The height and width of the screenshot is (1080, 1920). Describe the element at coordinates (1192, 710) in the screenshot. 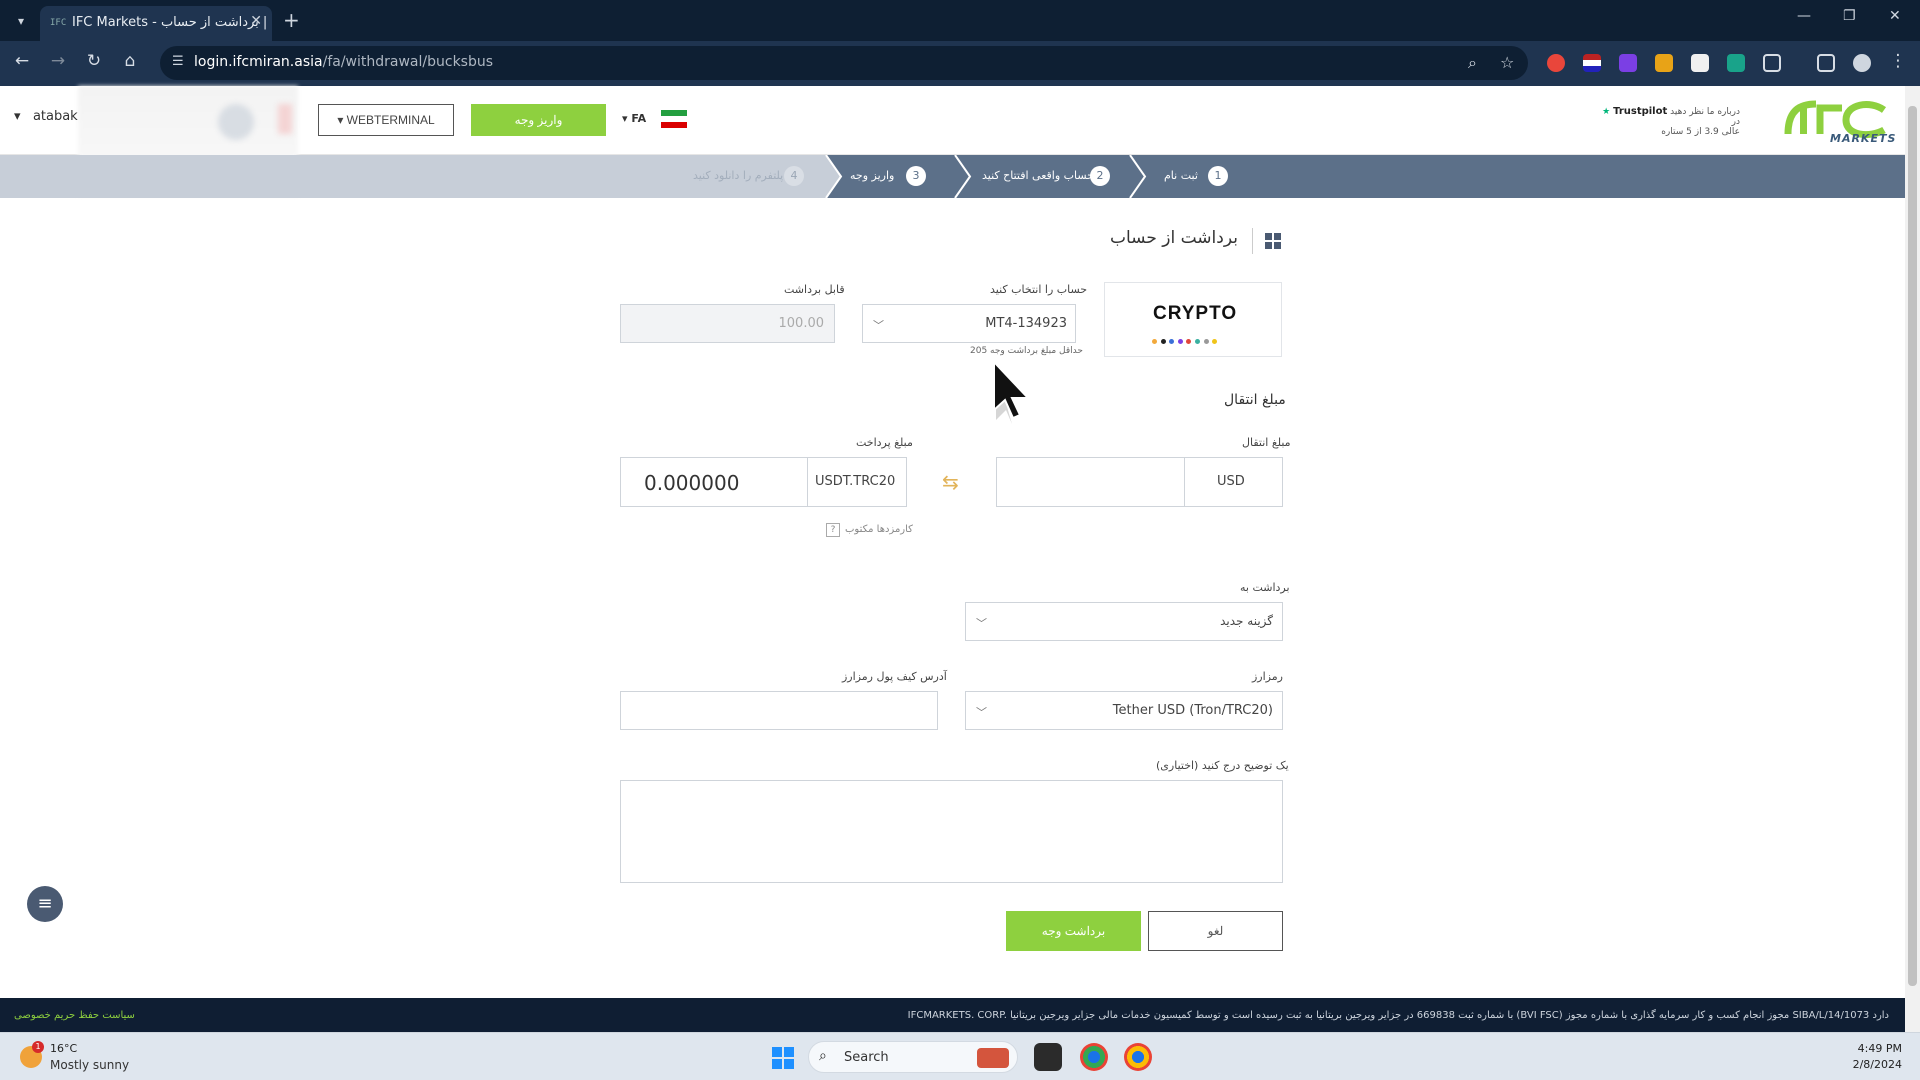

I see `crypto-currency-value: Tether USD (Tron/TRC20)` at that location.